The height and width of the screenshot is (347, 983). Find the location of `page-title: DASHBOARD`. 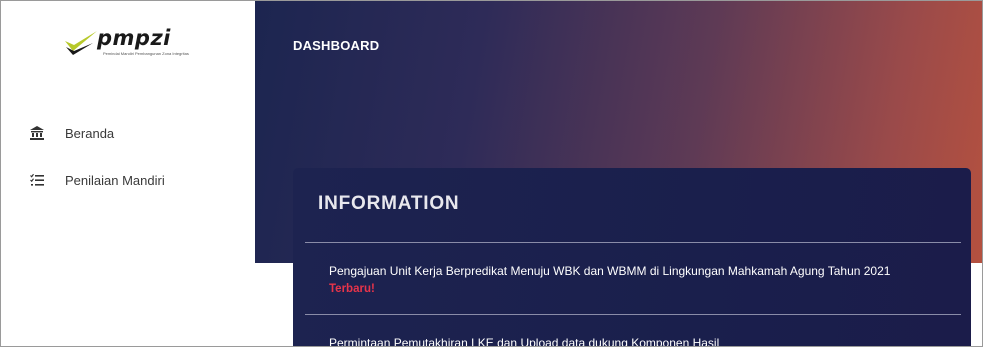

page-title: DASHBOARD is located at coordinates (336, 45).